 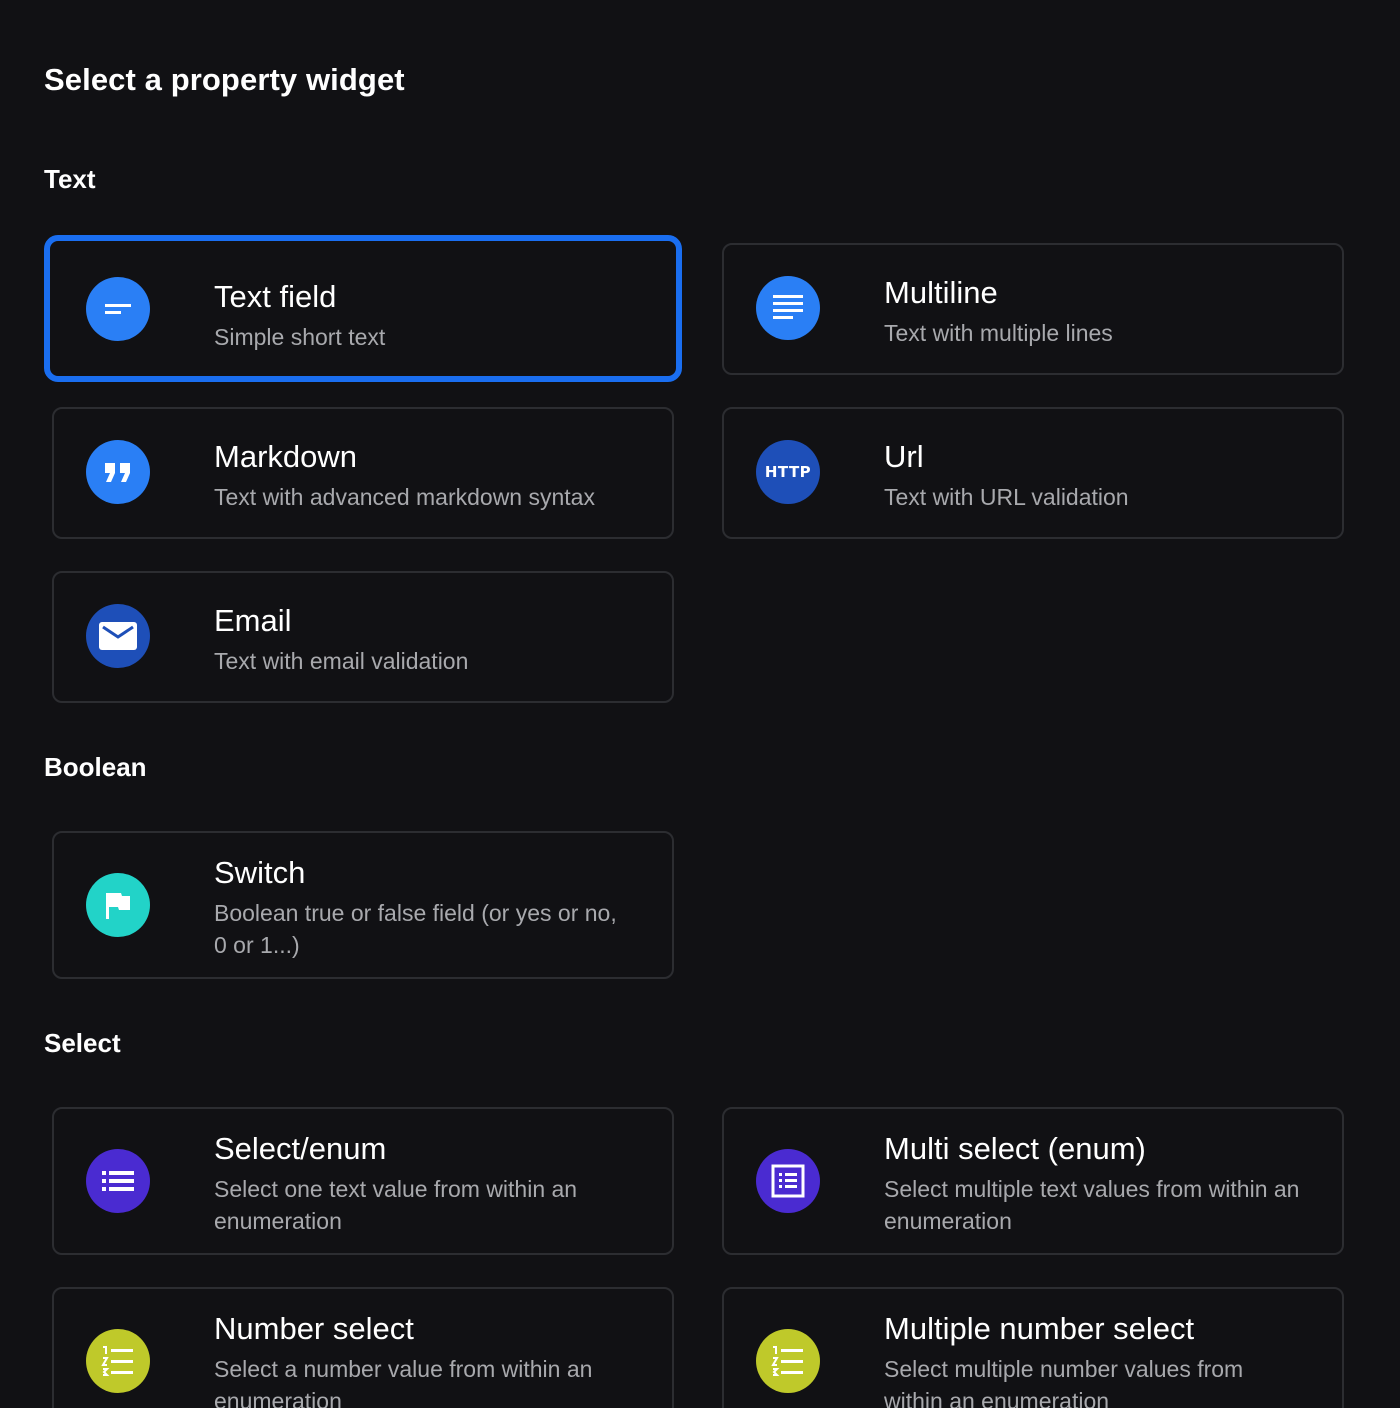 What do you see at coordinates (82, 1043) in the screenshot?
I see `section-label-select: Select` at bounding box center [82, 1043].